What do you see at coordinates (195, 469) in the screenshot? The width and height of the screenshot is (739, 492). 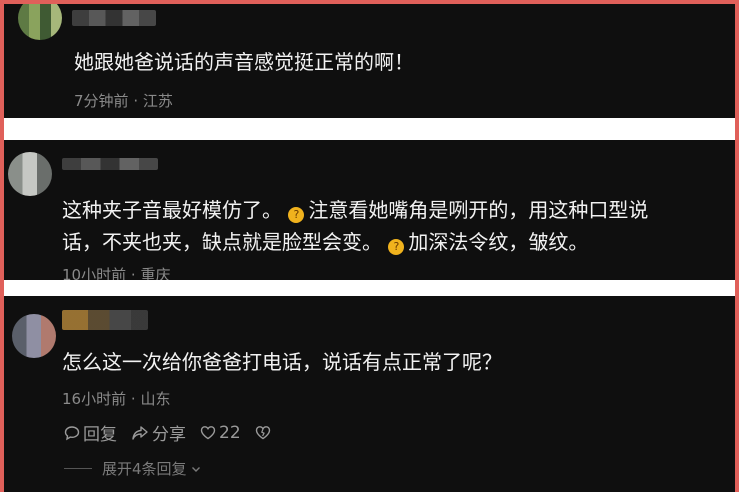 I see `chevron-down-icon` at bounding box center [195, 469].